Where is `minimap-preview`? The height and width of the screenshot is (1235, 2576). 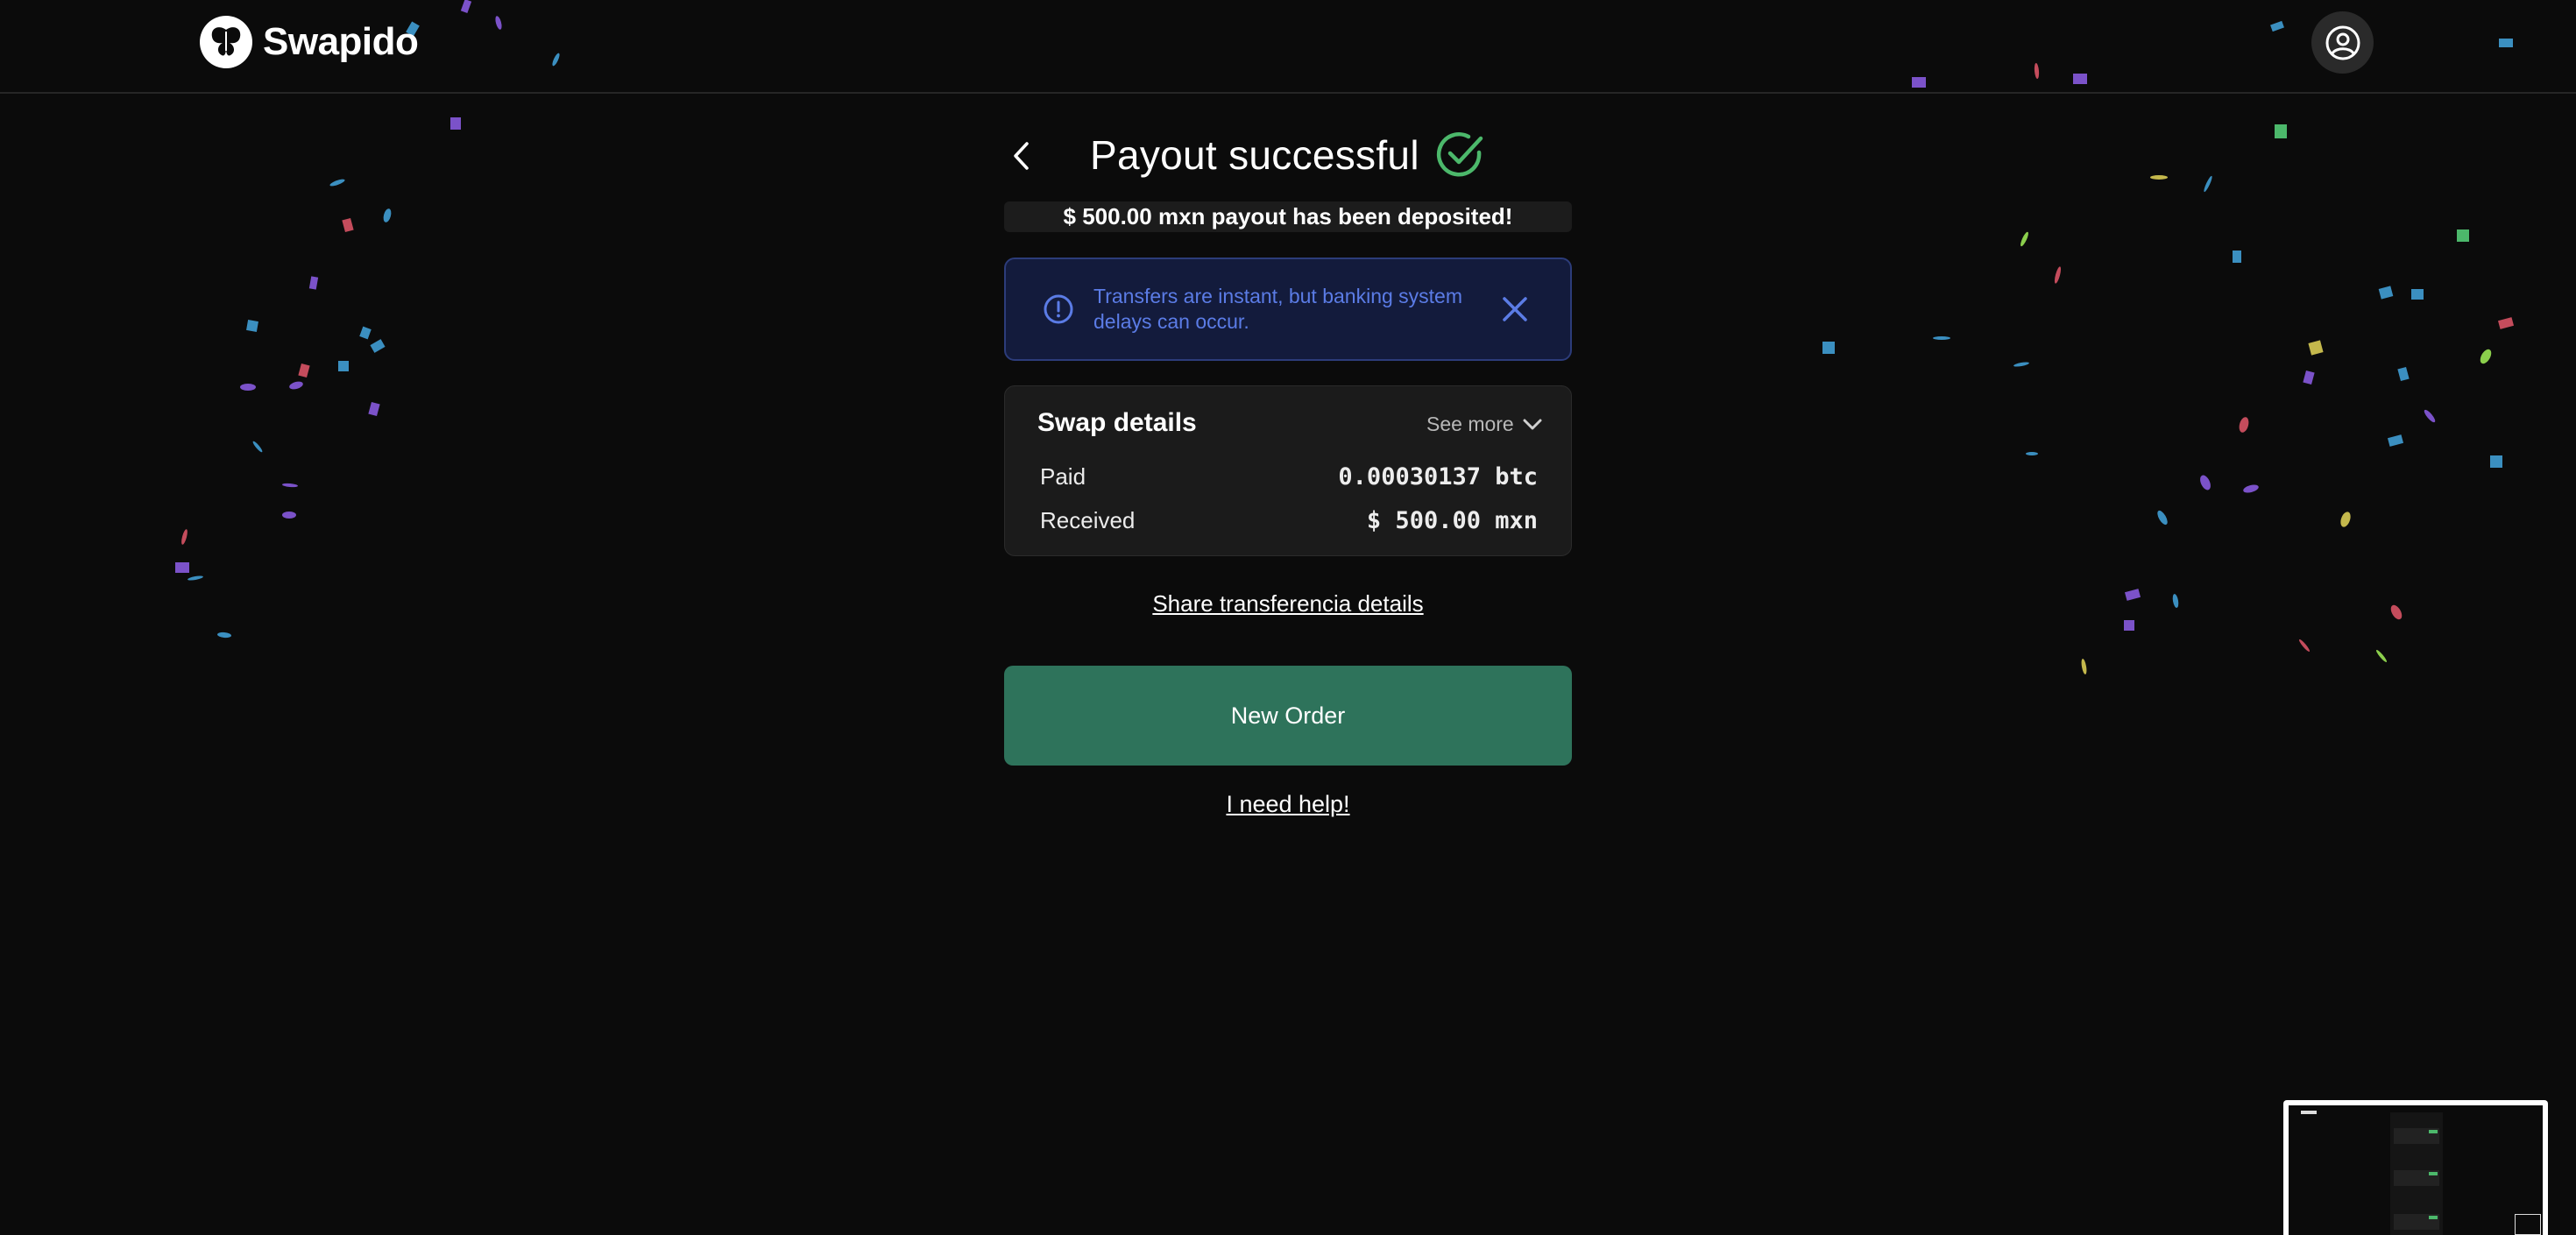
minimap-preview is located at coordinates (2416, 1170).